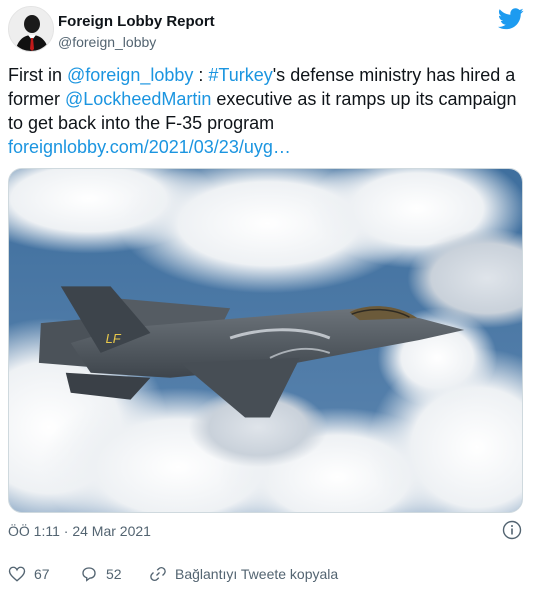 The height and width of the screenshot is (591, 534). I want to click on avatar, so click(31, 29).